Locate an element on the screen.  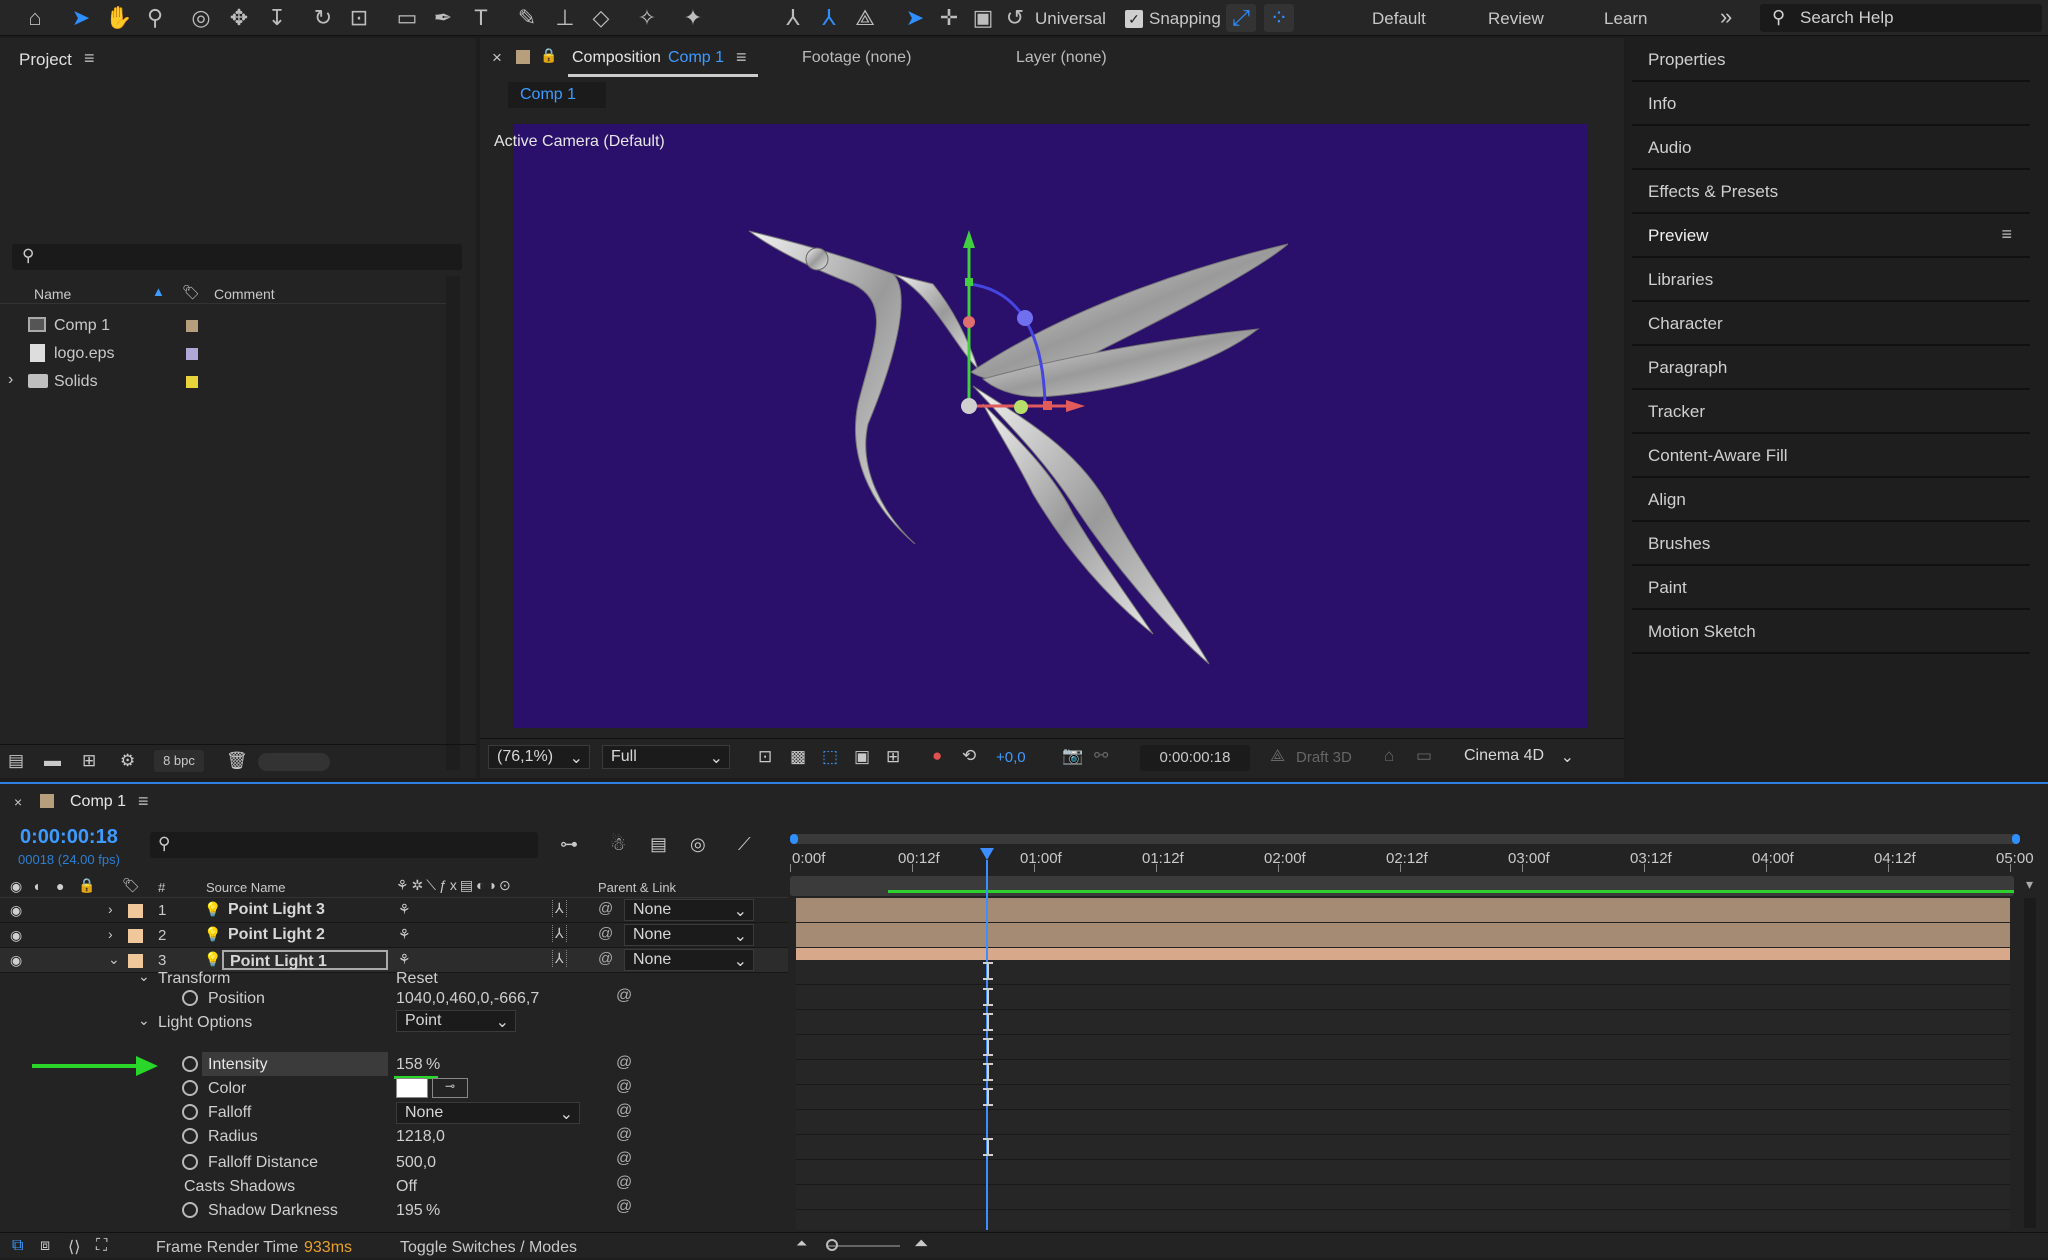
project-item-logo: logo.eps is located at coordinates (235, 355).